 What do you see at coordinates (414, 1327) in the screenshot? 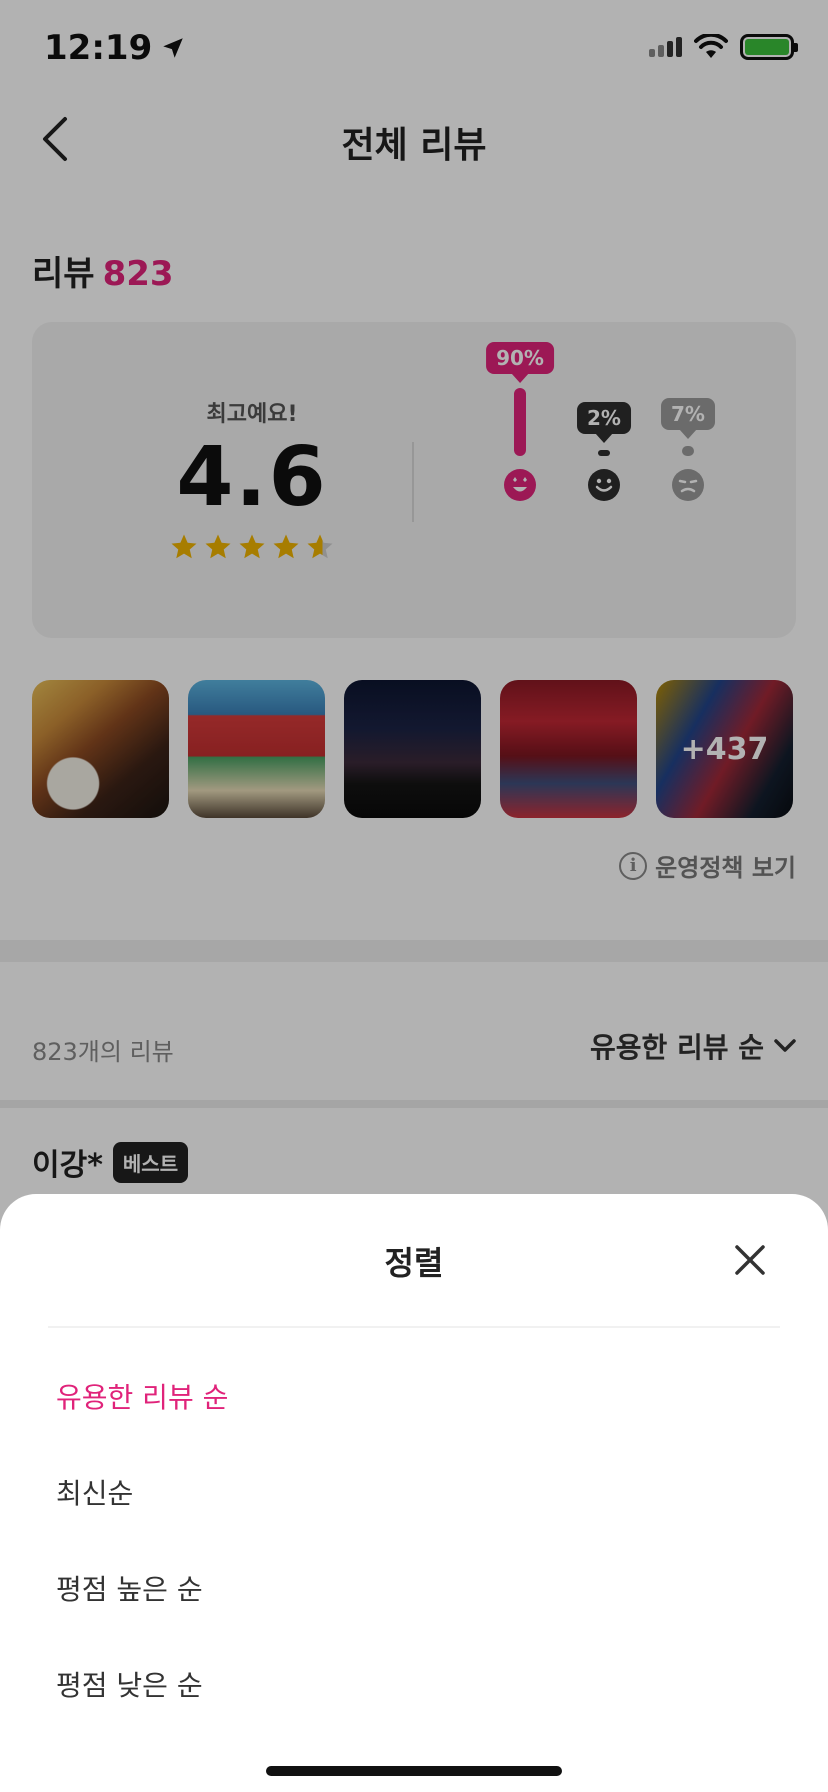
I see `sheet-divider` at bounding box center [414, 1327].